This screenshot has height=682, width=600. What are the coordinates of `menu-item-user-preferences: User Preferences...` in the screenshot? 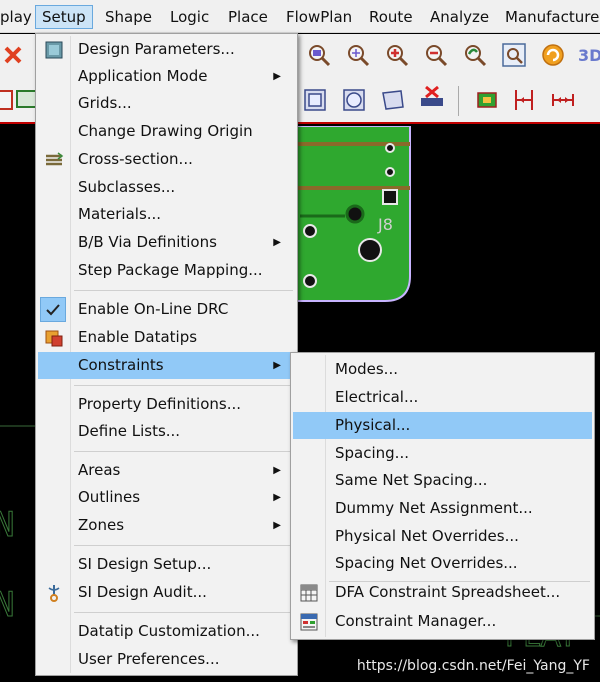 It's located at (166, 659).